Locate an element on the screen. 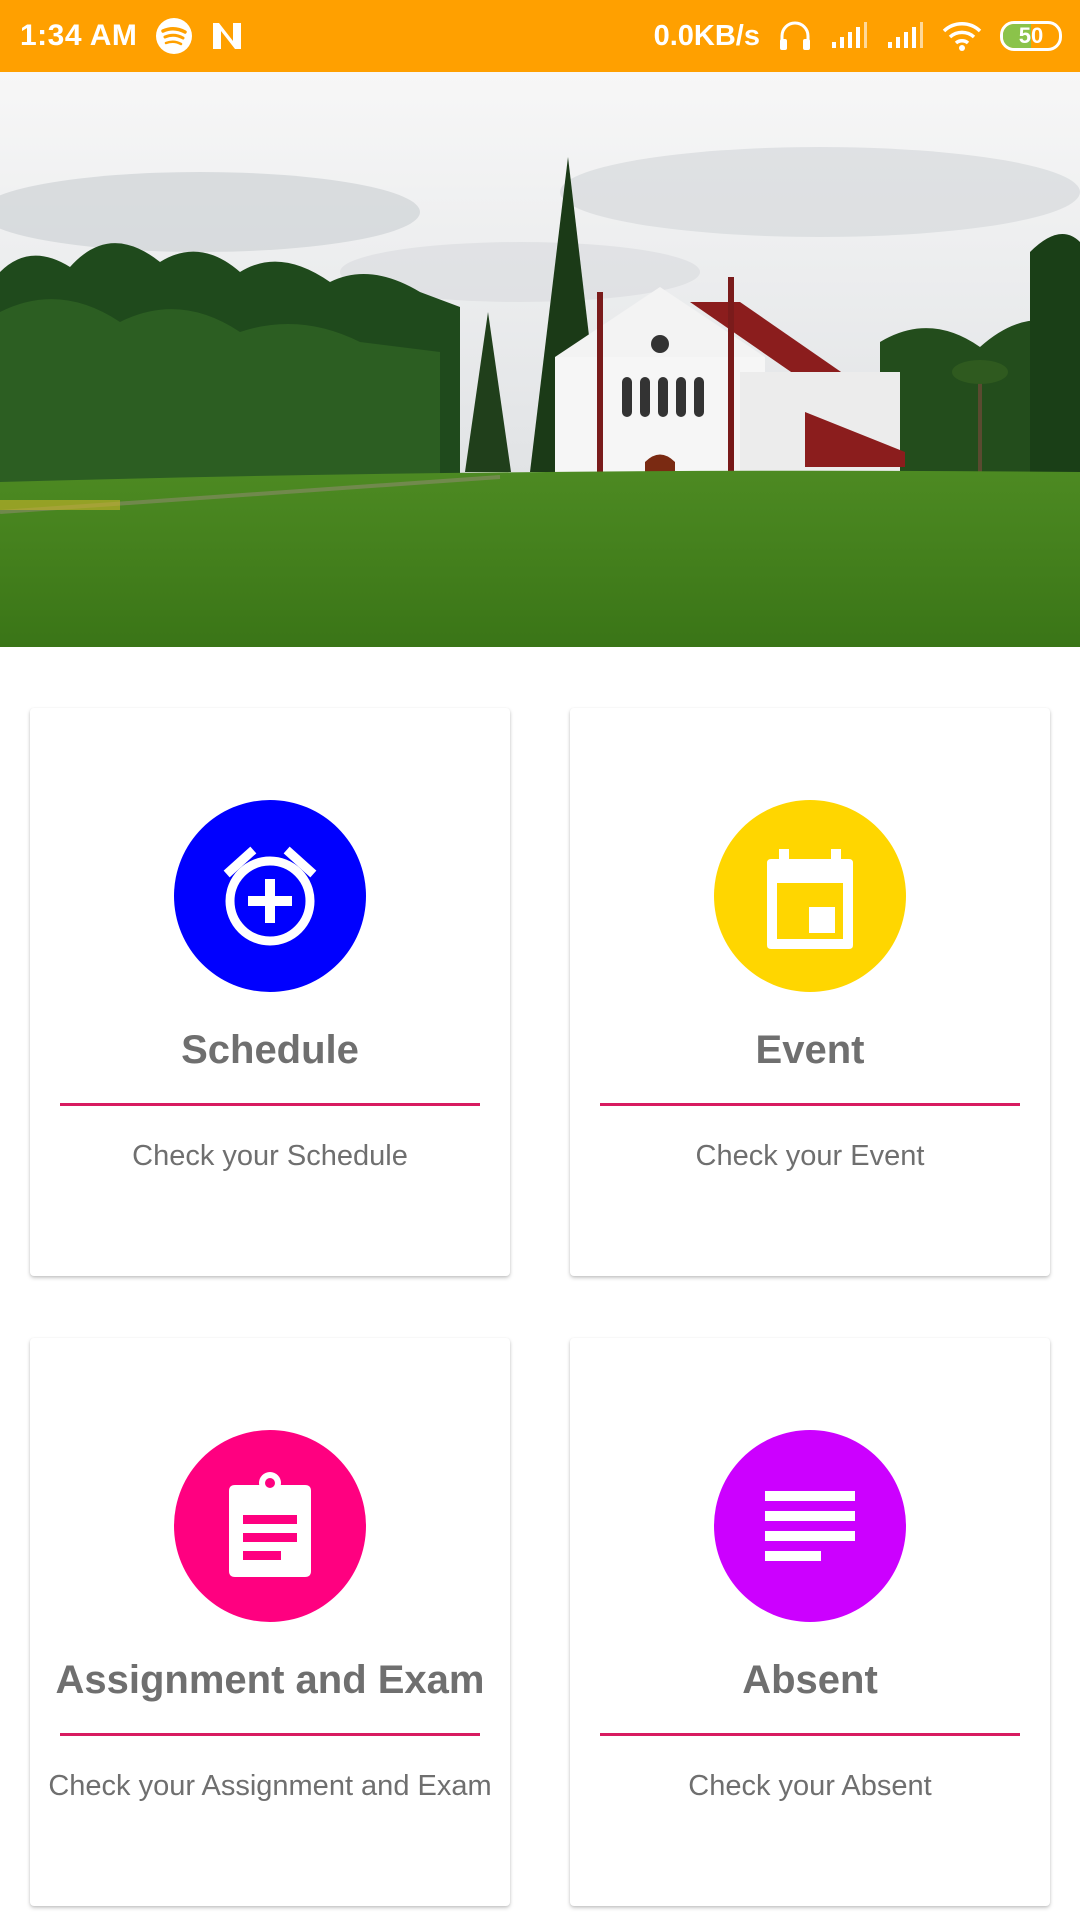 This screenshot has width=1080, height=1920. absent-card: Absent Check your Absent is located at coordinates (810, 1622).